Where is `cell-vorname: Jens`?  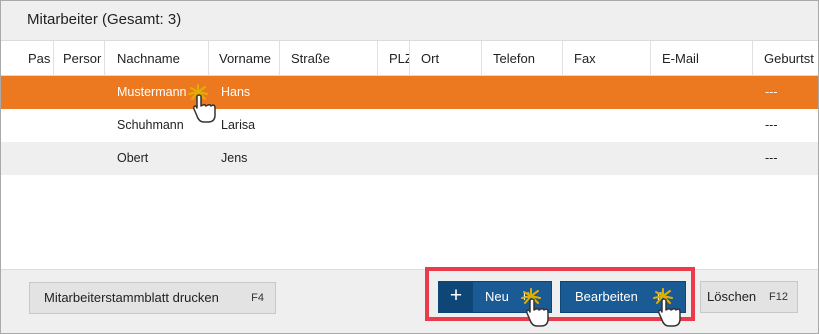 cell-vorname: Jens is located at coordinates (234, 158).